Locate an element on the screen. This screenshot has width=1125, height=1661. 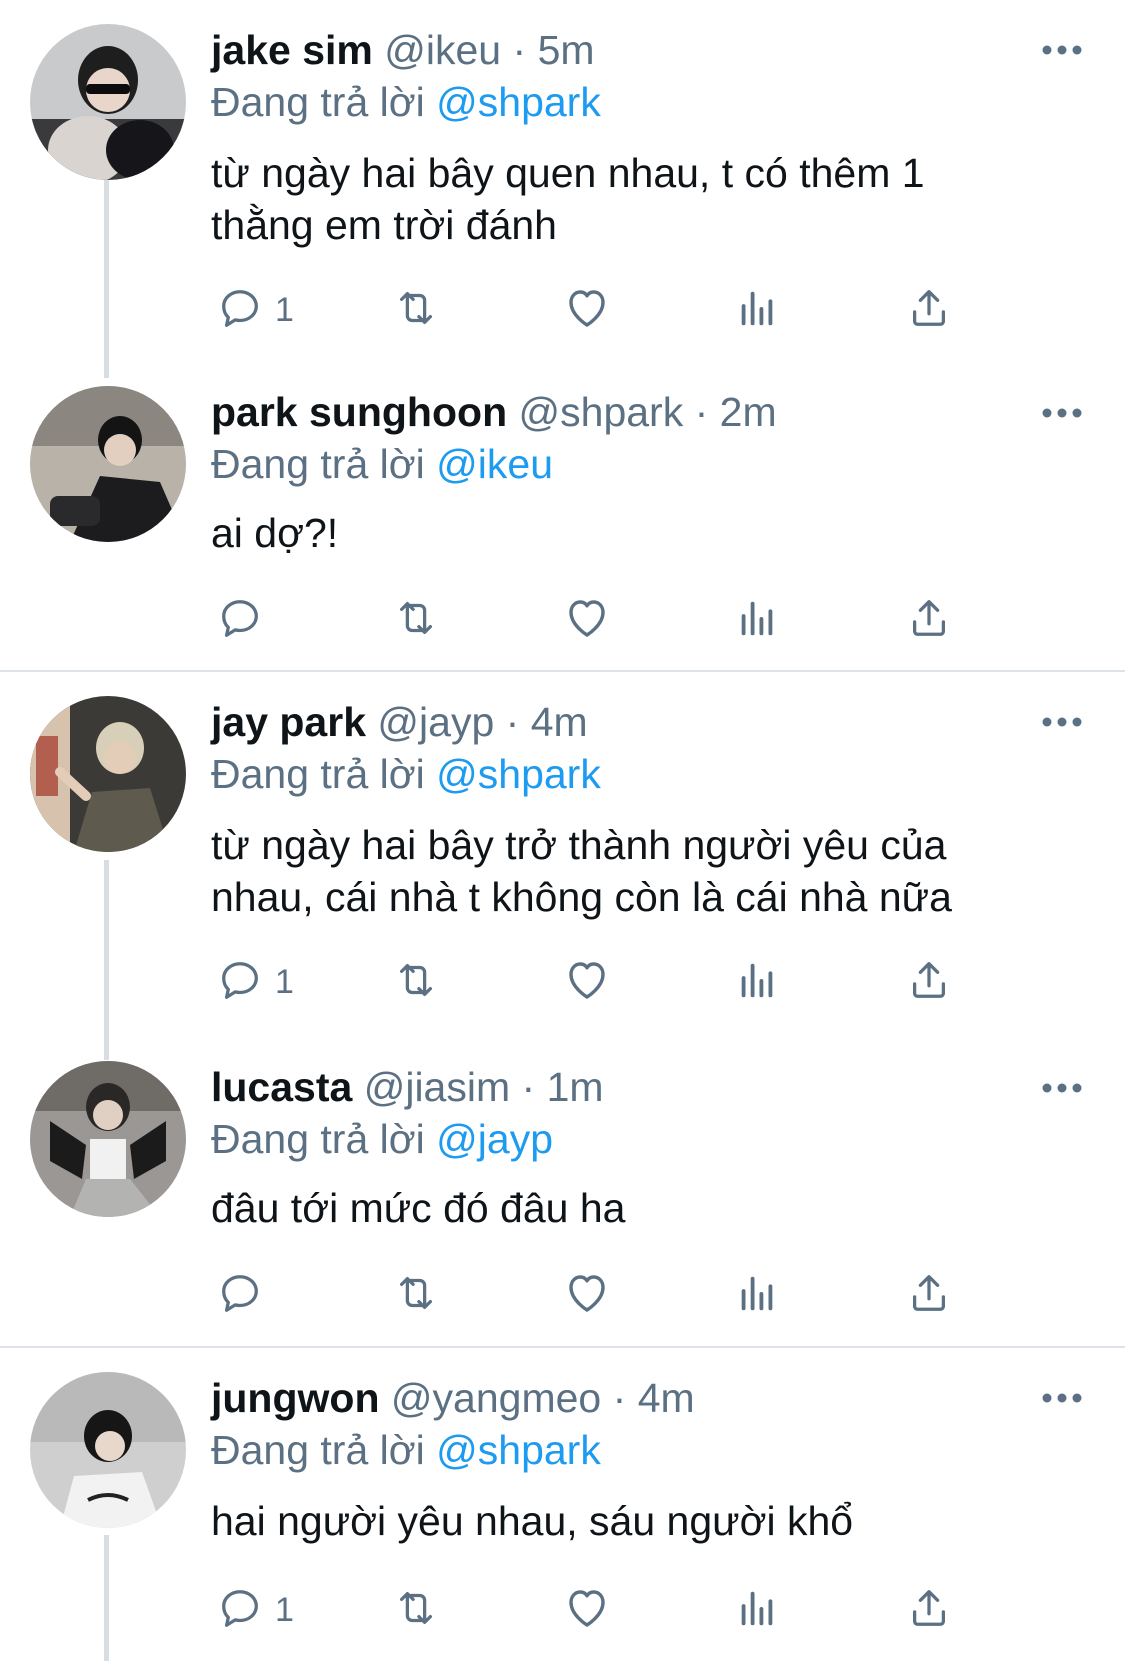
tweet-header: jake sim @ikeu · 5m is located at coordinates (403, 50).